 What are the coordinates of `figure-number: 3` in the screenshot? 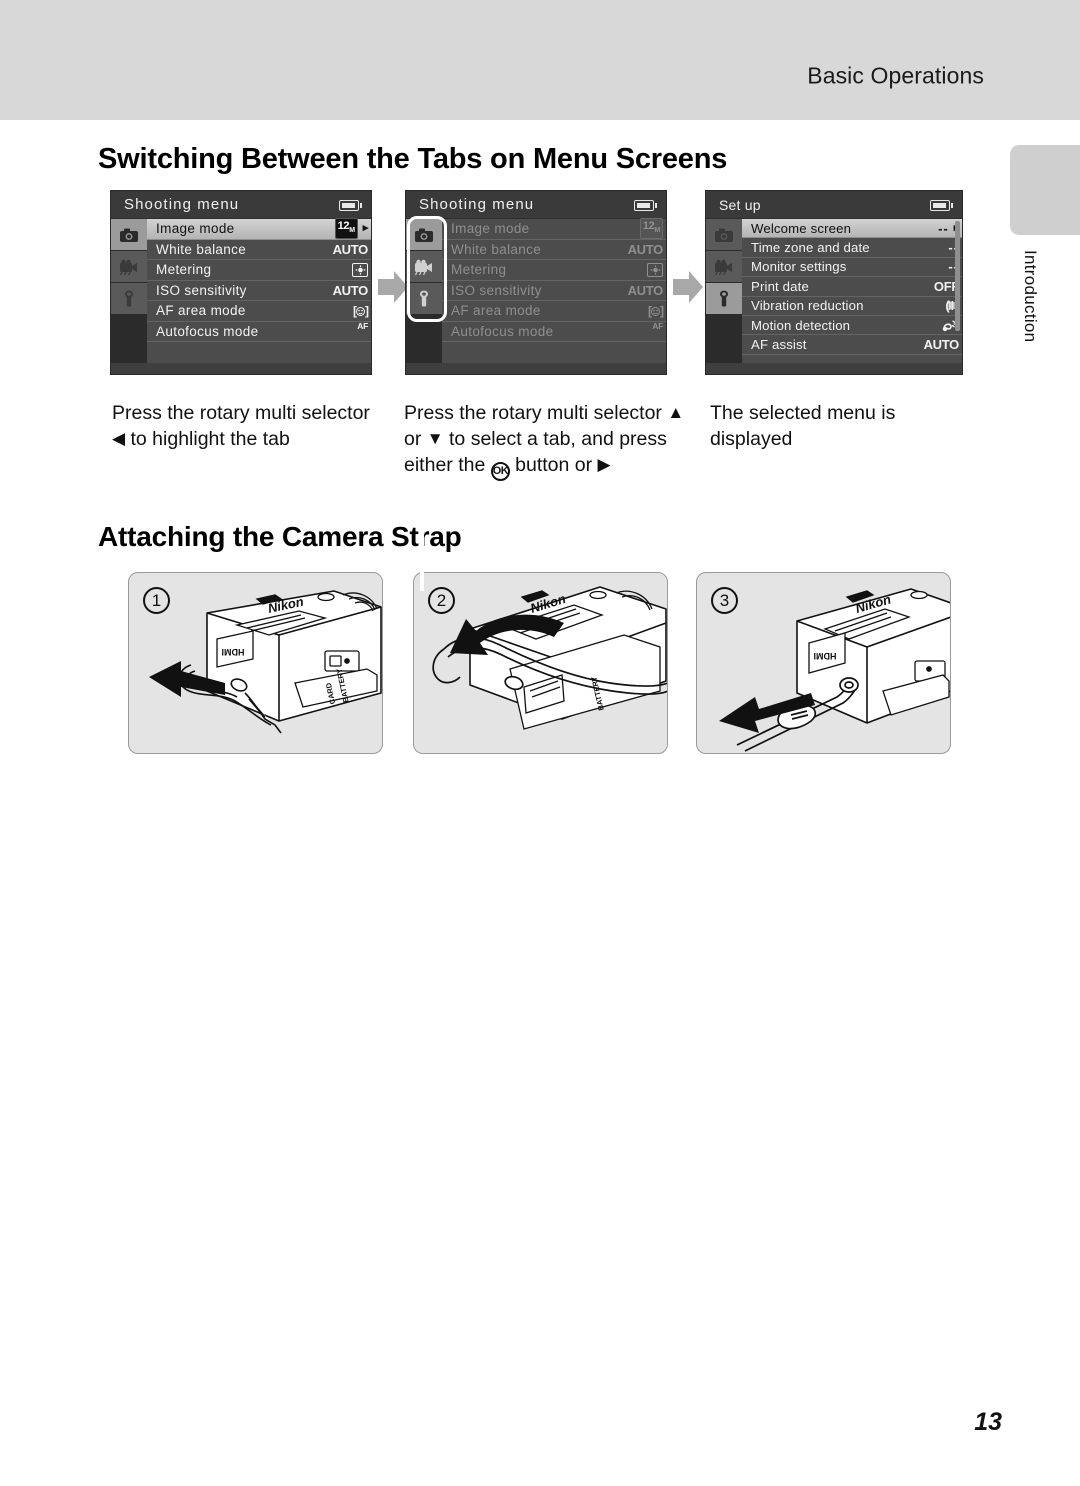 It's located at (724, 600).